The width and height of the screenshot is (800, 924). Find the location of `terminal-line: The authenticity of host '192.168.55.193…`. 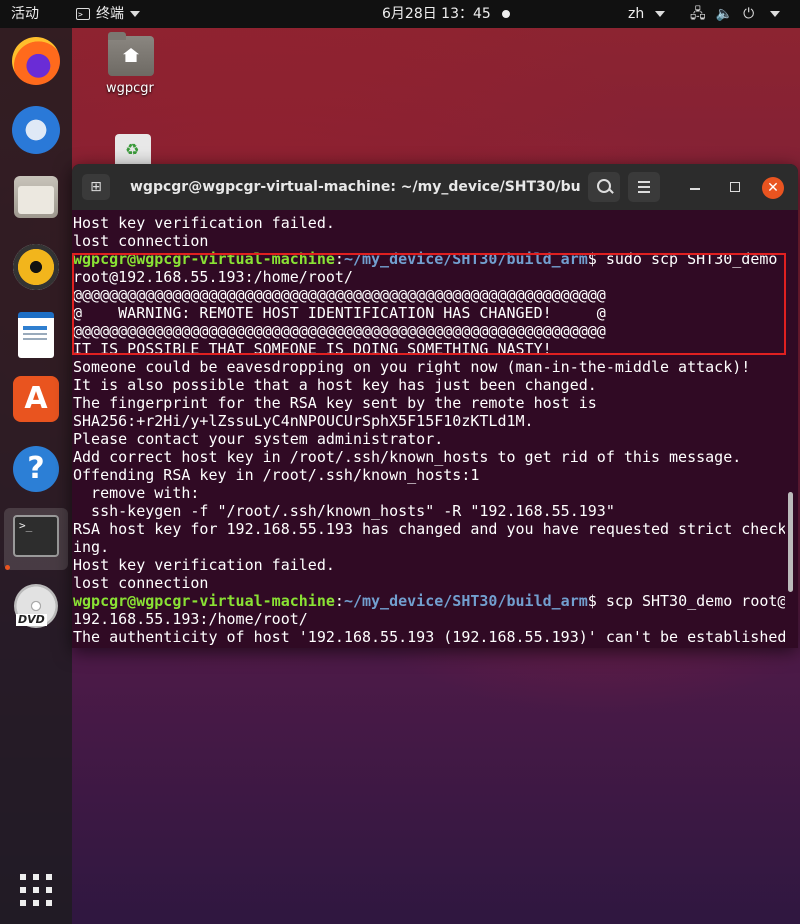

terminal-line: The authenticity of host '192.168.55.193… is located at coordinates (429, 637).